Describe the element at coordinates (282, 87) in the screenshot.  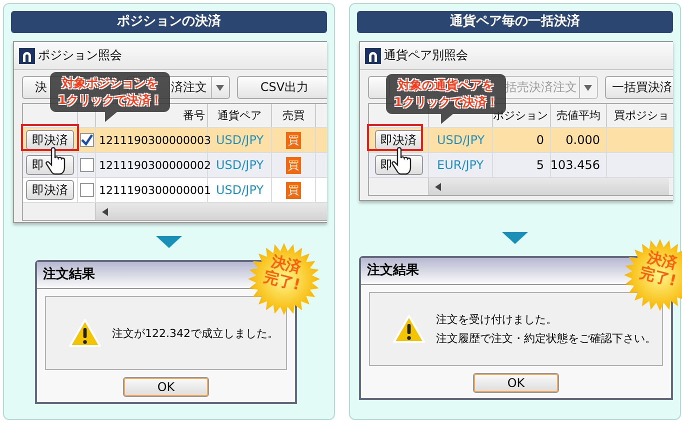
I see `toolbar-button: CSV出力` at that location.